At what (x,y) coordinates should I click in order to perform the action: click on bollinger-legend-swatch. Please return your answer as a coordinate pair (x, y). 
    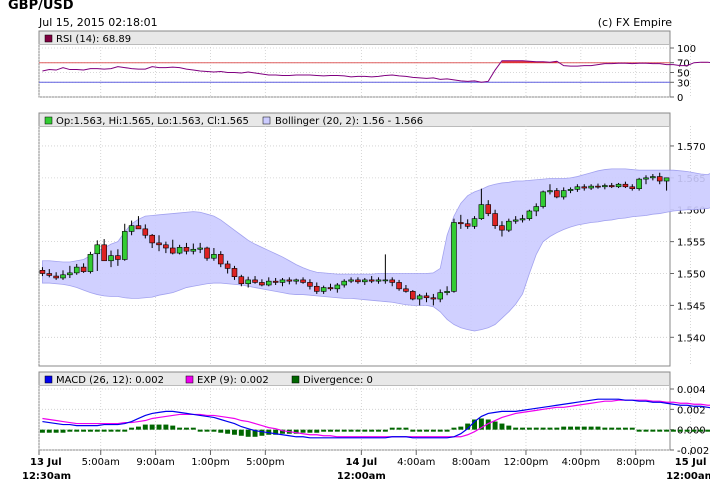
    Looking at the image, I should click on (266, 120).